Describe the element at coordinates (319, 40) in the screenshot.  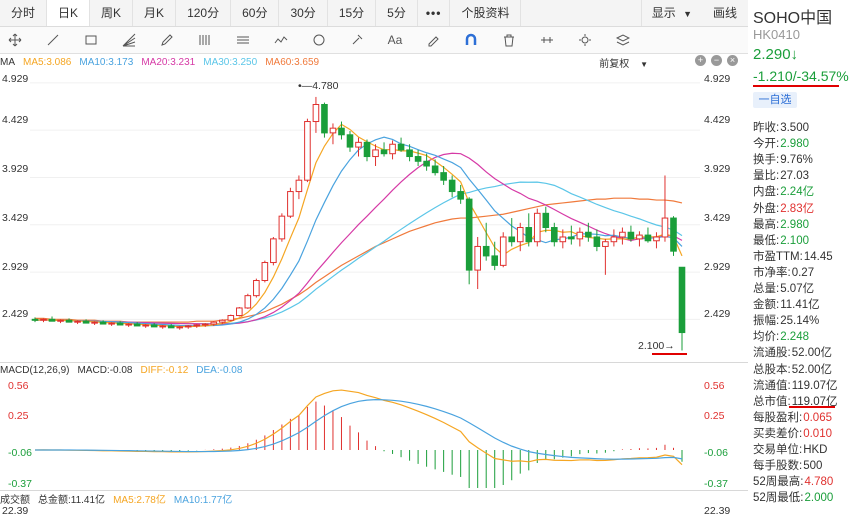
I see `cycle-icon` at that location.